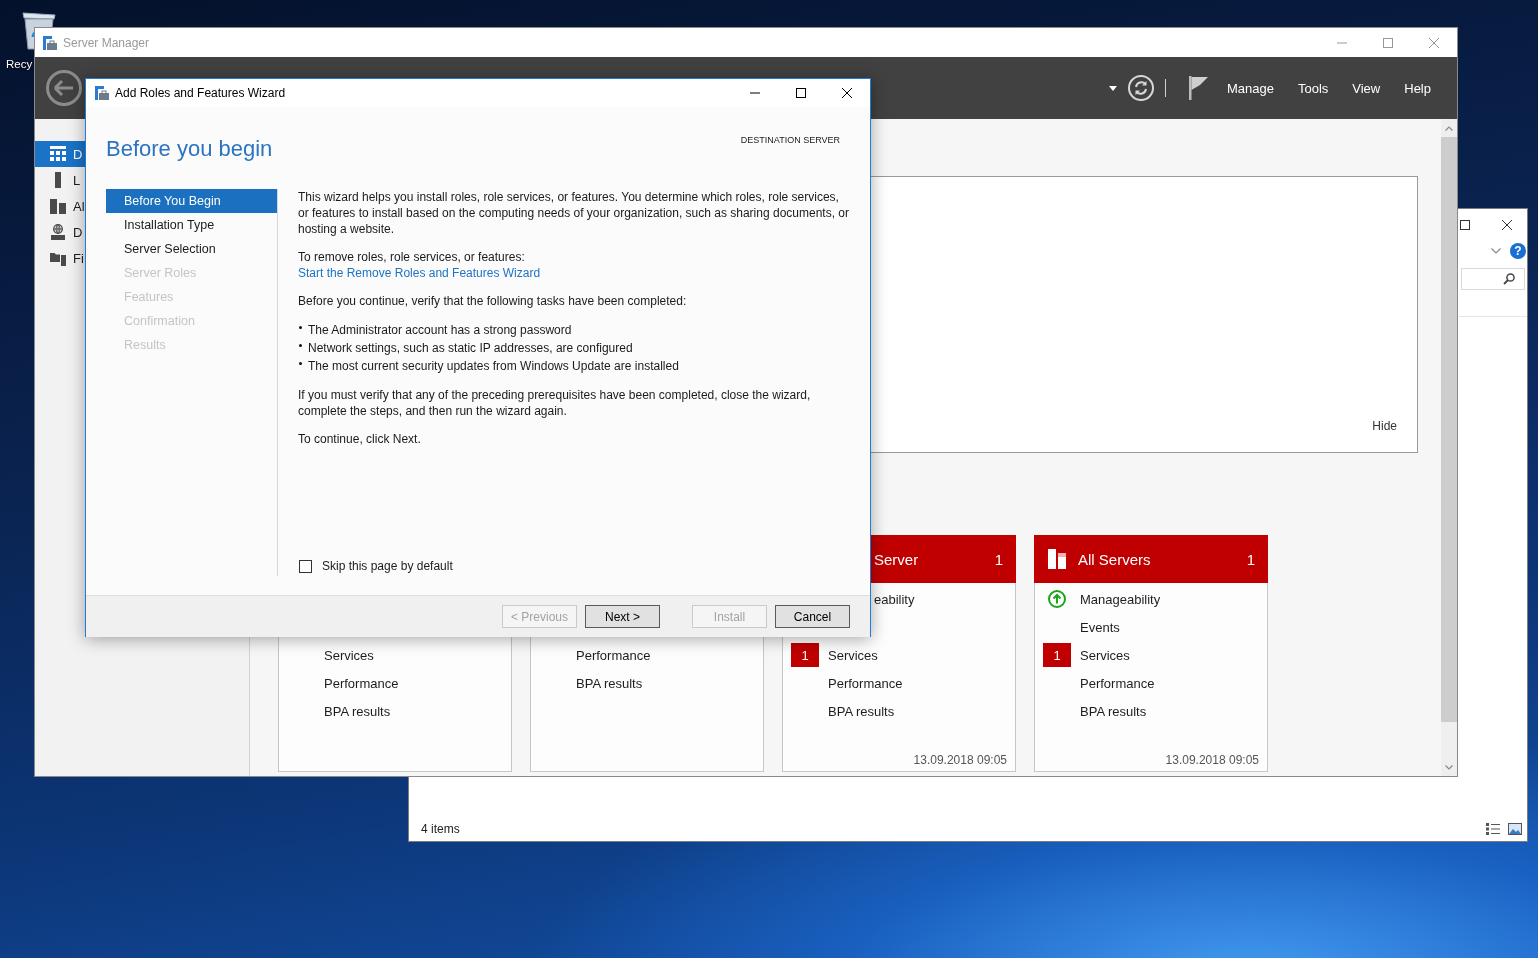 The width and height of the screenshot is (1538, 958). What do you see at coordinates (106, 42) in the screenshot?
I see `window-title: Server Manager` at bounding box center [106, 42].